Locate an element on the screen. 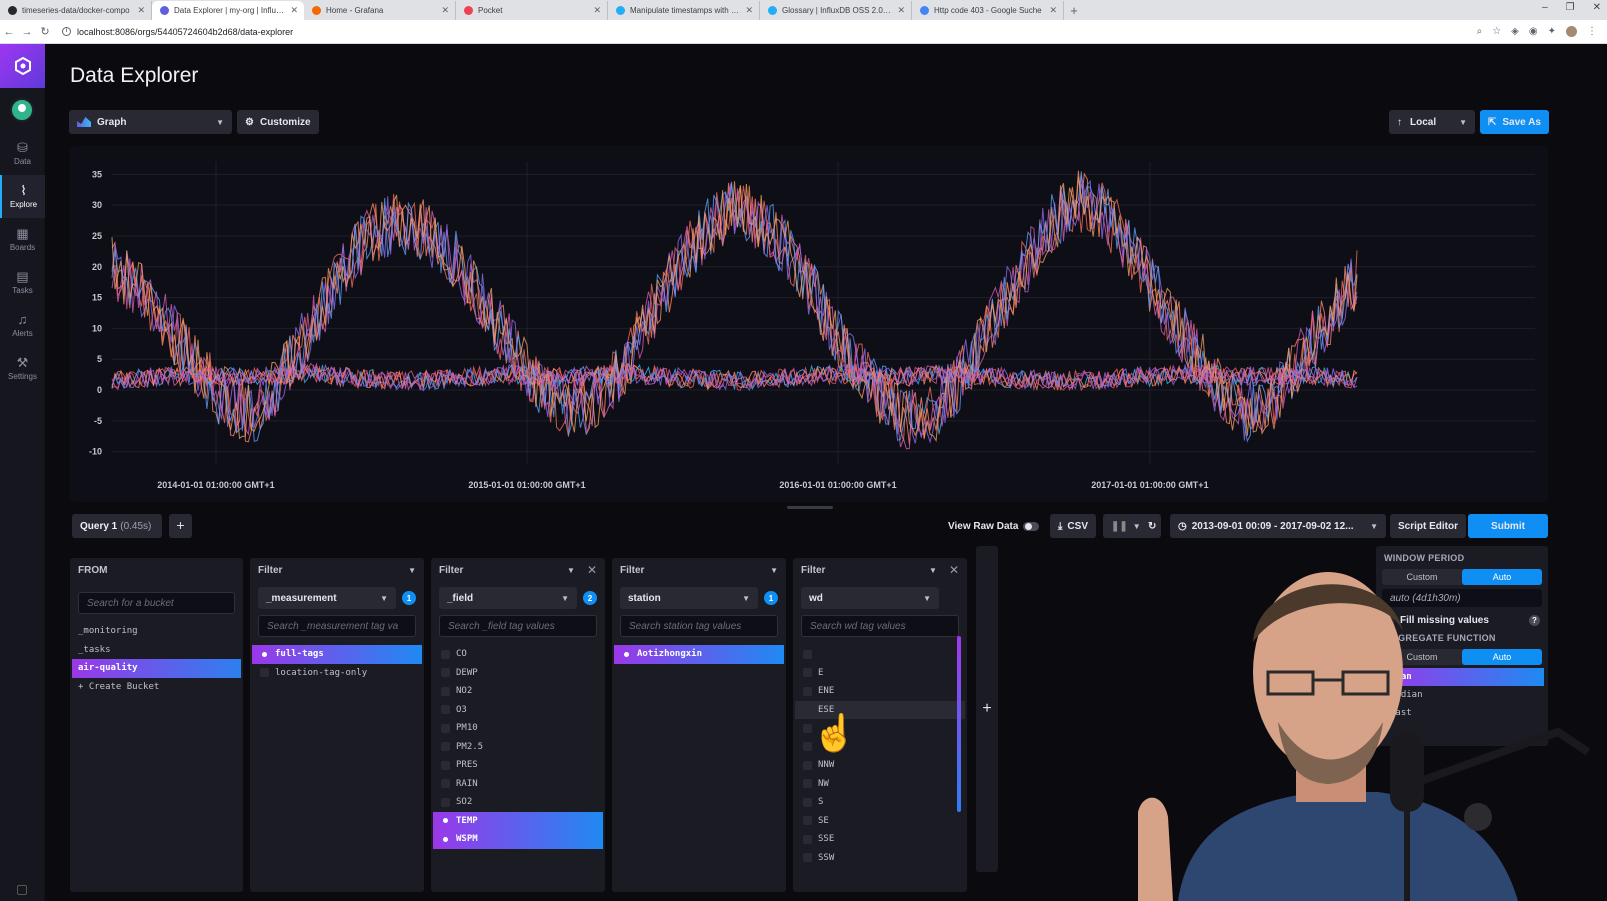 This screenshot has width=1607, height=901. browser-tab: Pocket ✕ is located at coordinates (532, 10).